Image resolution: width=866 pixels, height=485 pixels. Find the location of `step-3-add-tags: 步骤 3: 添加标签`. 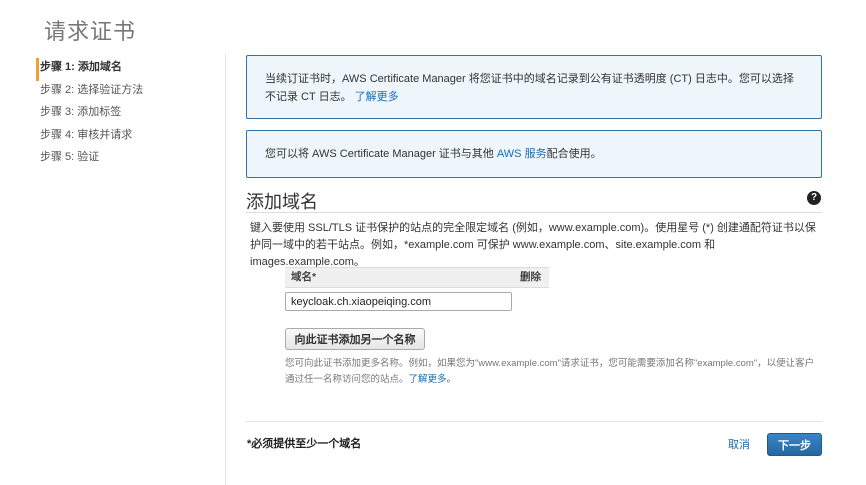

step-3-add-tags: 步骤 3: 添加标签 is located at coordinates (129, 114).